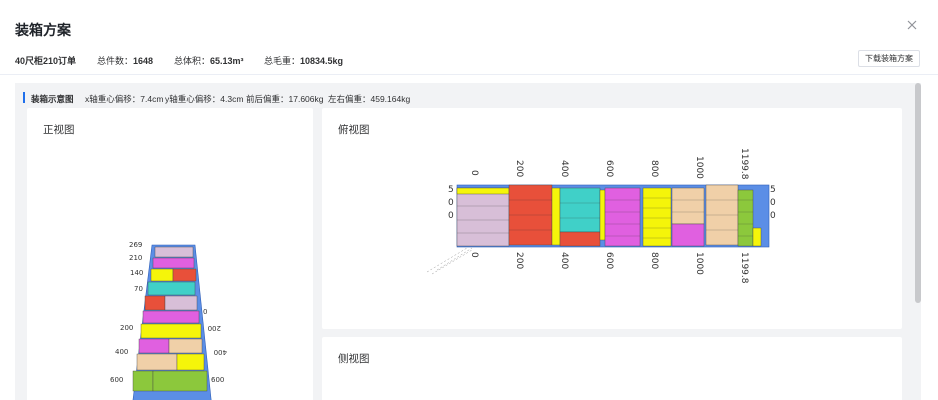 The image size is (938, 400). I want to click on total-count-value: 1648, so click(143, 61).